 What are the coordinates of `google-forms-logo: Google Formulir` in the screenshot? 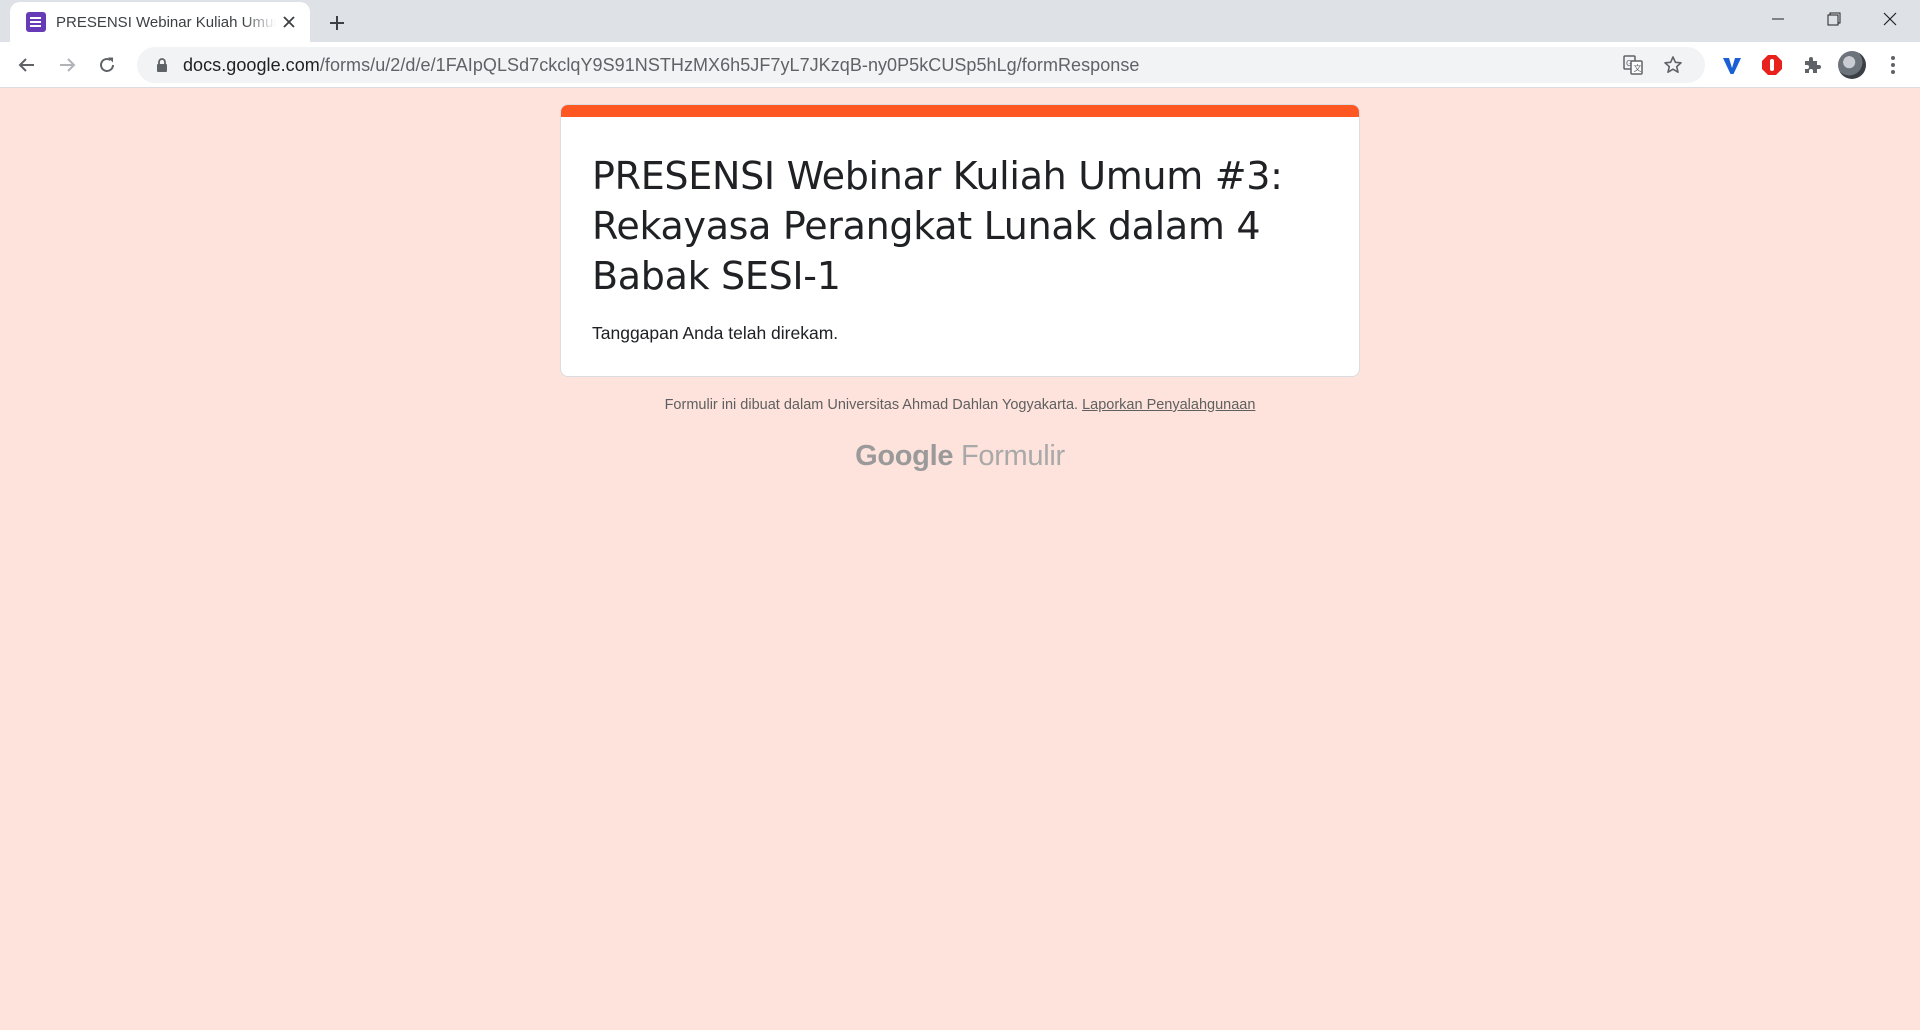 It's located at (960, 456).